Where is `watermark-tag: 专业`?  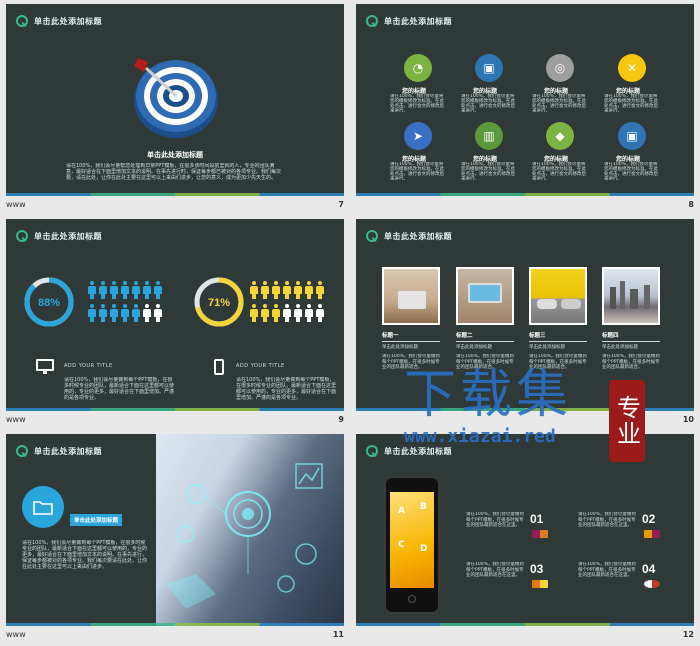
watermark-tag: 专业 is located at coordinates (626, 421).